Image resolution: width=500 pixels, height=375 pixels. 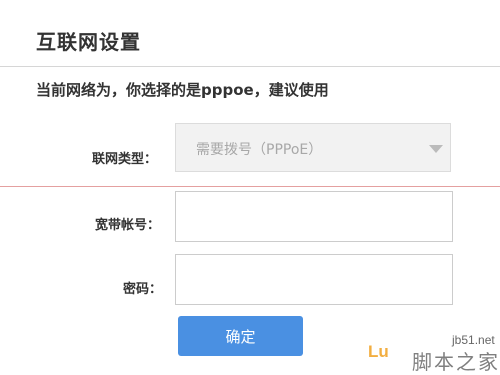 I want to click on page-title: 互联网设置, so click(x=88, y=42).